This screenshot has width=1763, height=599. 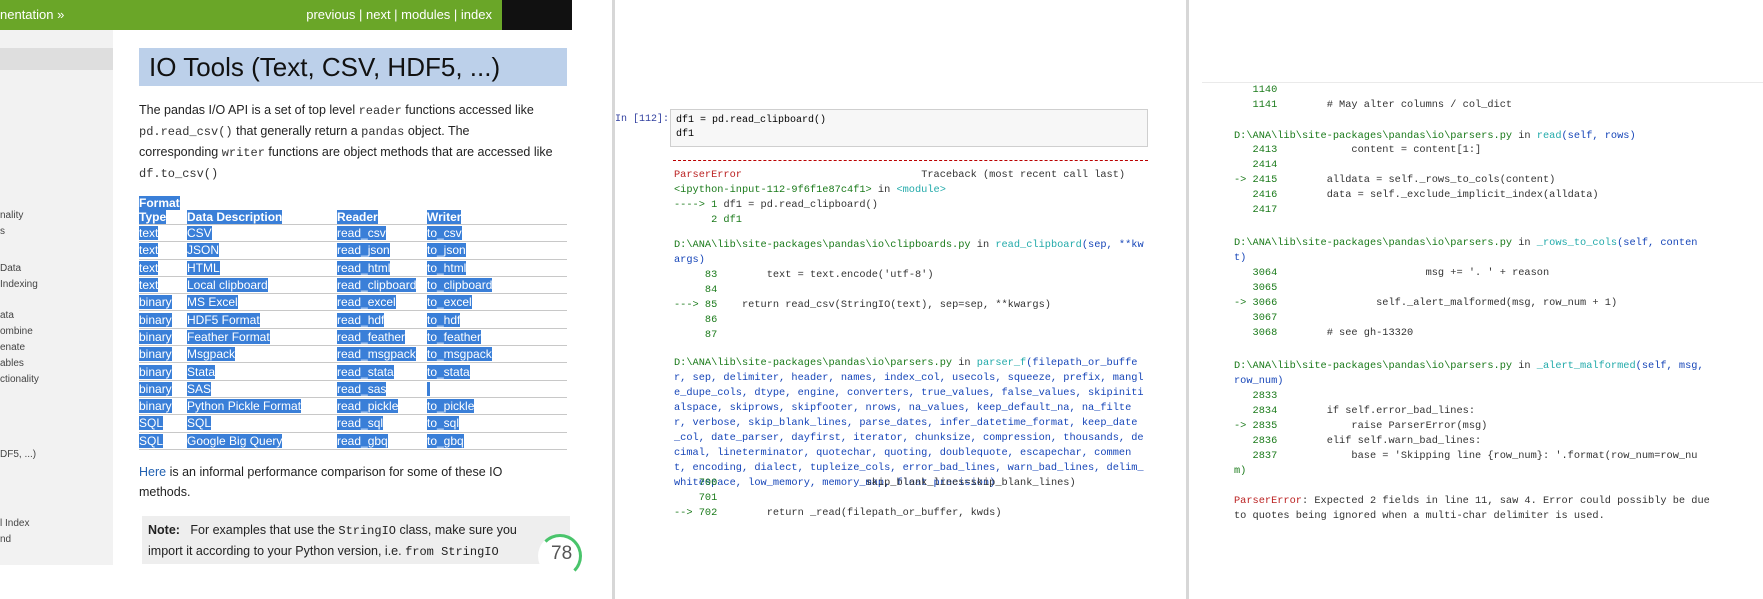 What do you see at coordinates (362, 388) in the screenshot?
I see `reader-cell: read_sas` at bounding box center [362, 388].